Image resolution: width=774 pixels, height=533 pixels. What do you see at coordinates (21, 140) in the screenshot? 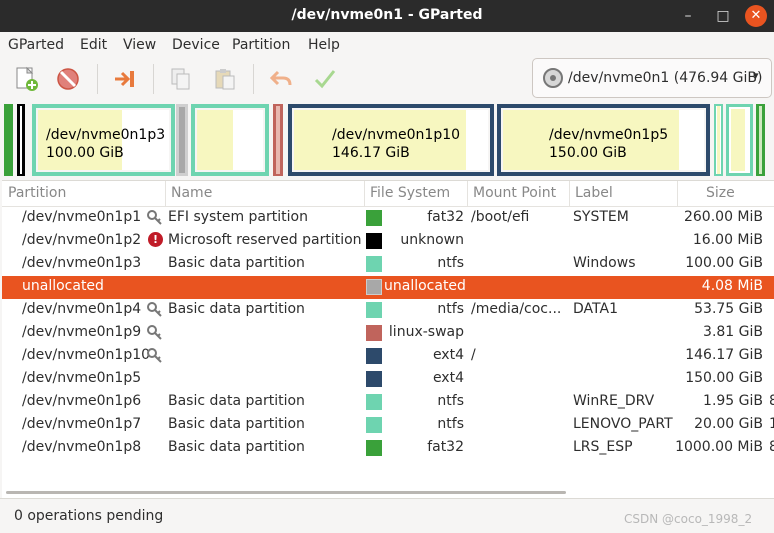
I see `graph-block-p2` at bounding box center [21, 140].